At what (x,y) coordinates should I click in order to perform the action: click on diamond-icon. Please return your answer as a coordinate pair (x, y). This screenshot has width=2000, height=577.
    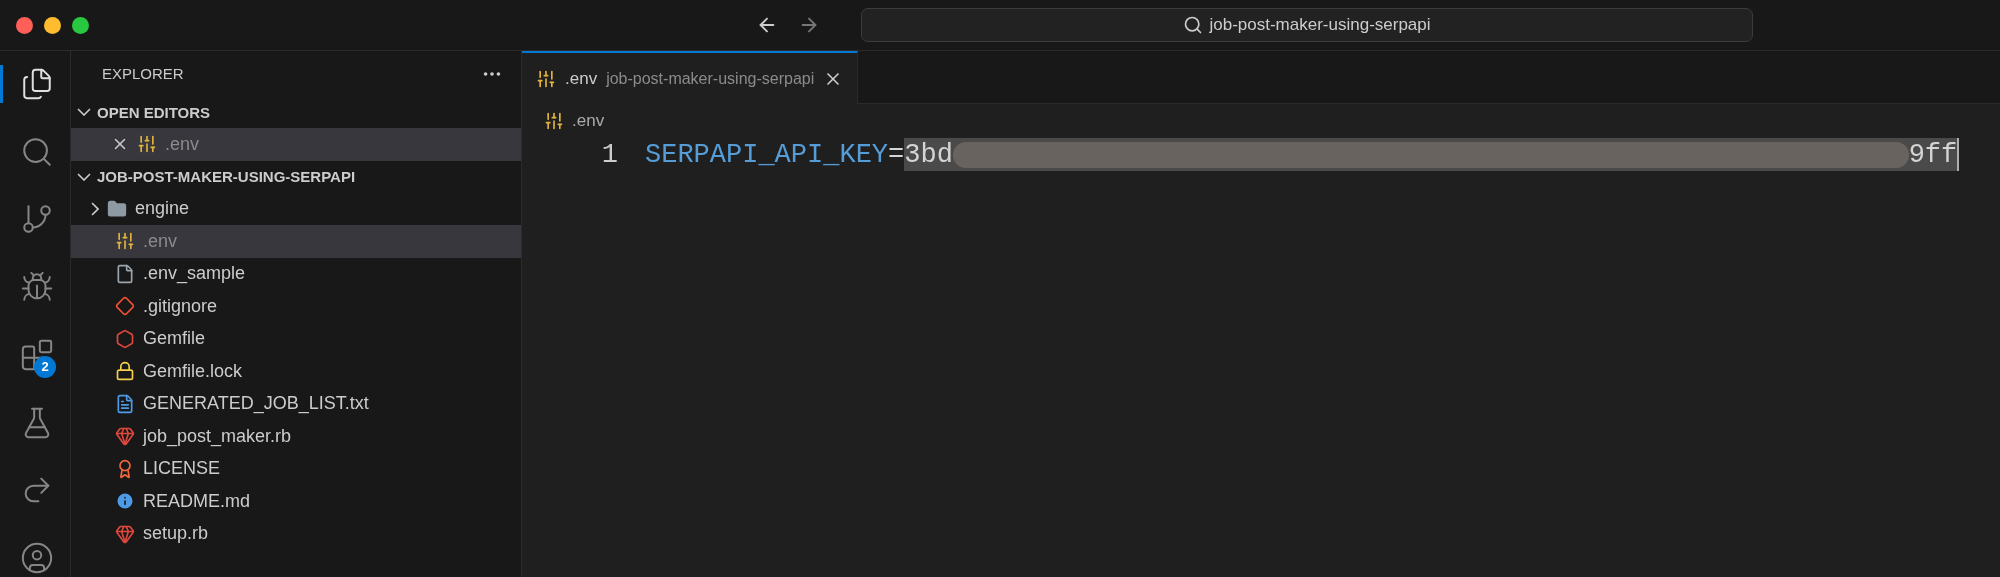
    Looking at the image, I should click on (125, 306).